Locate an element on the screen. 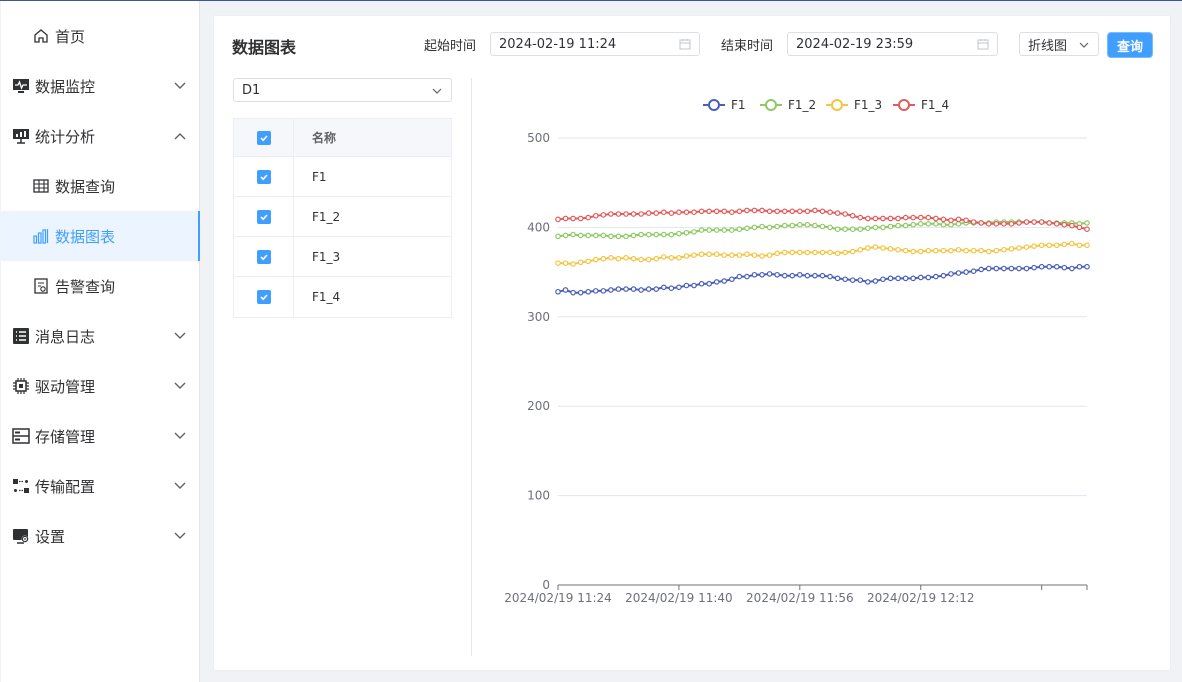 Image resolution: width=1182 pixels, height=682 pixels. start-time-input: 2024-02-19 11:24 is located at coordinates (595, 44).